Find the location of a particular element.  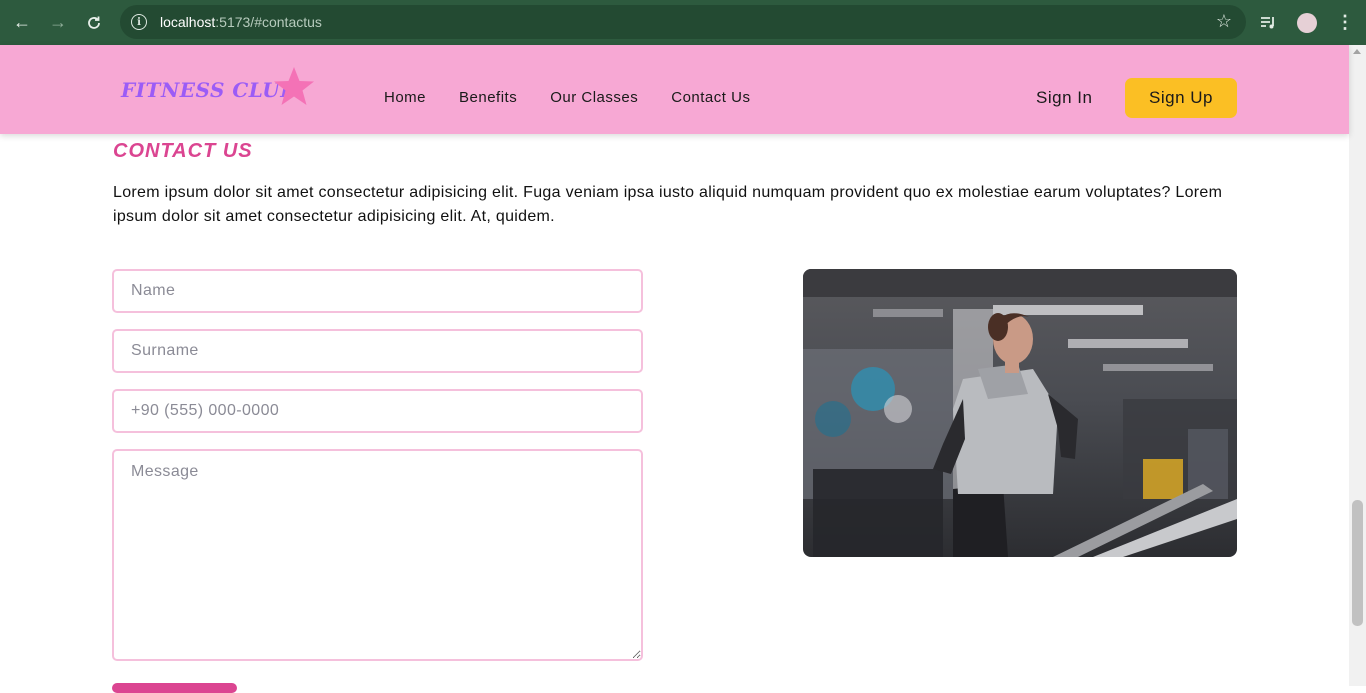

url-text: localhost:5173/#contactus is located at coordinates (241, 22).